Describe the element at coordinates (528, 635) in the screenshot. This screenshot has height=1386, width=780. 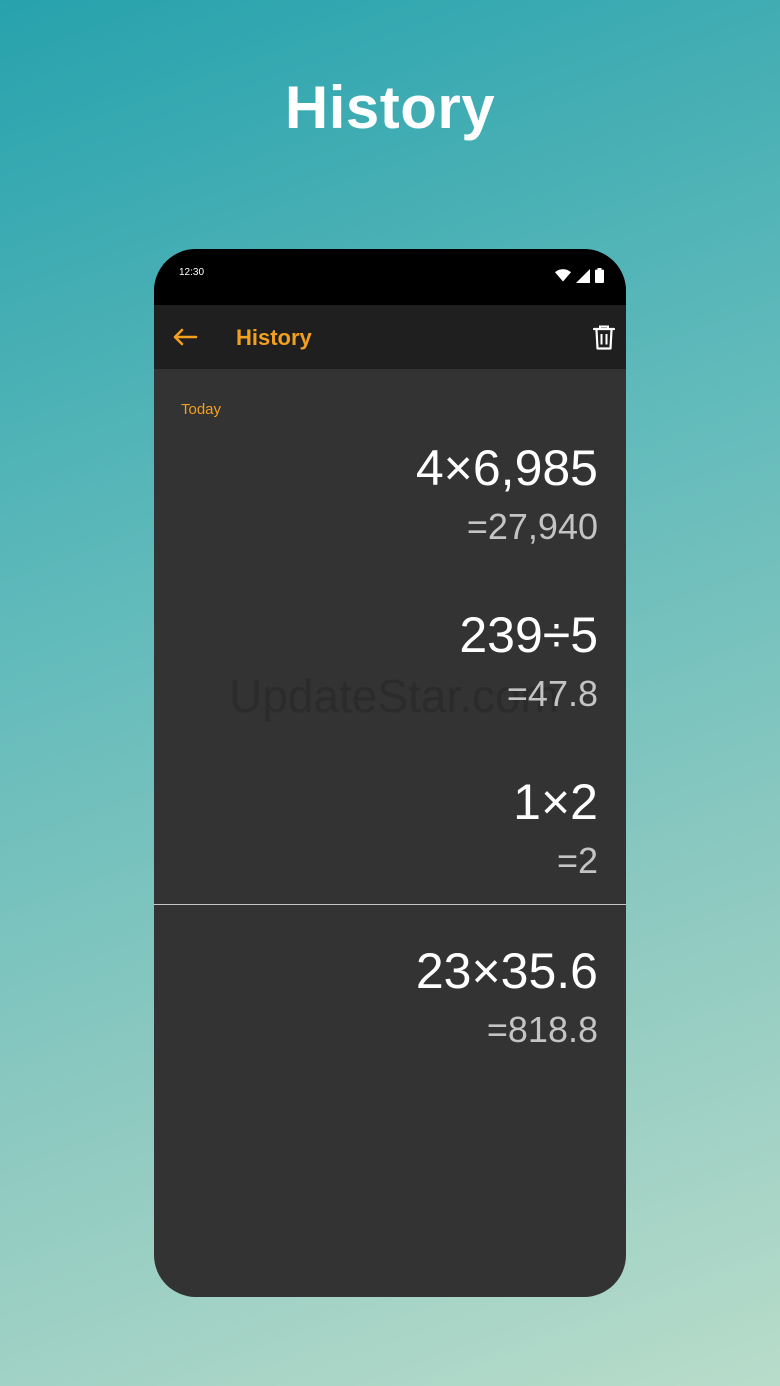
I see `history-expression: 239÷5` at that location.